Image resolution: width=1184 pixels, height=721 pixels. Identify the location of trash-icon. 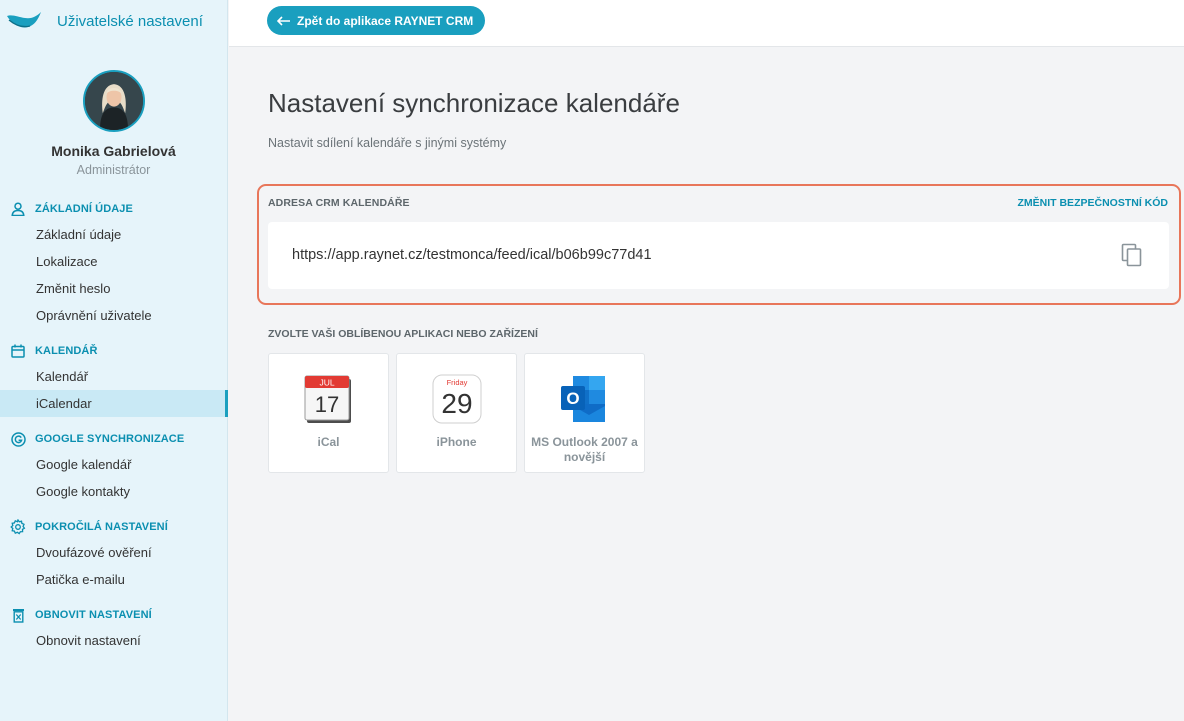
(18, 615).